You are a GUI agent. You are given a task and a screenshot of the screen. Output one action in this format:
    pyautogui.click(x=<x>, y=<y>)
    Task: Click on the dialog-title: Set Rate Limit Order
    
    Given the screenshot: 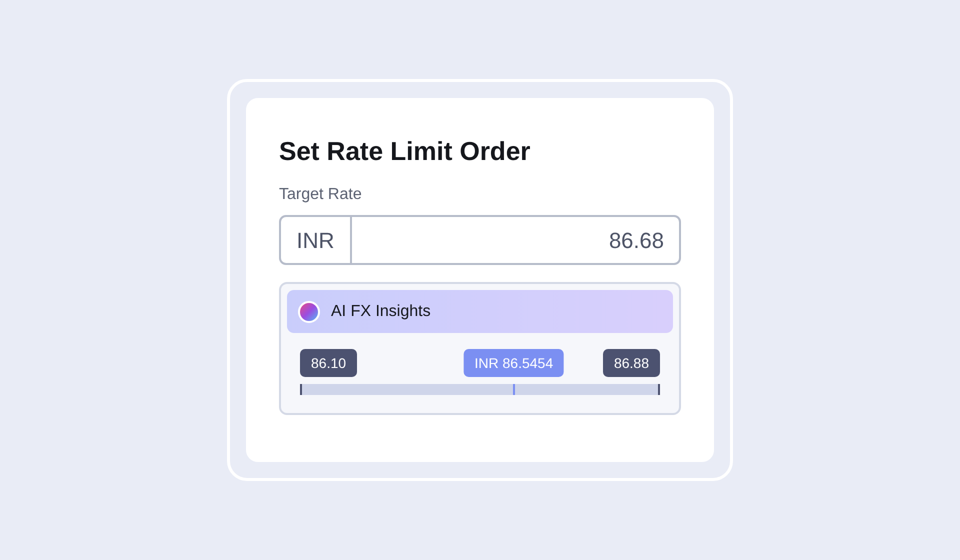 What is the action you would take?
    pyautogui.click(x=405, y=151)
    